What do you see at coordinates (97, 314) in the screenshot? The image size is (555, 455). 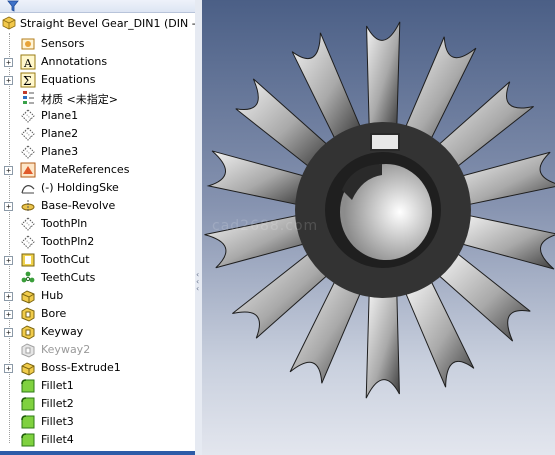 I see `tree-item-bore: + Bore` at bounding box center [97, 314].